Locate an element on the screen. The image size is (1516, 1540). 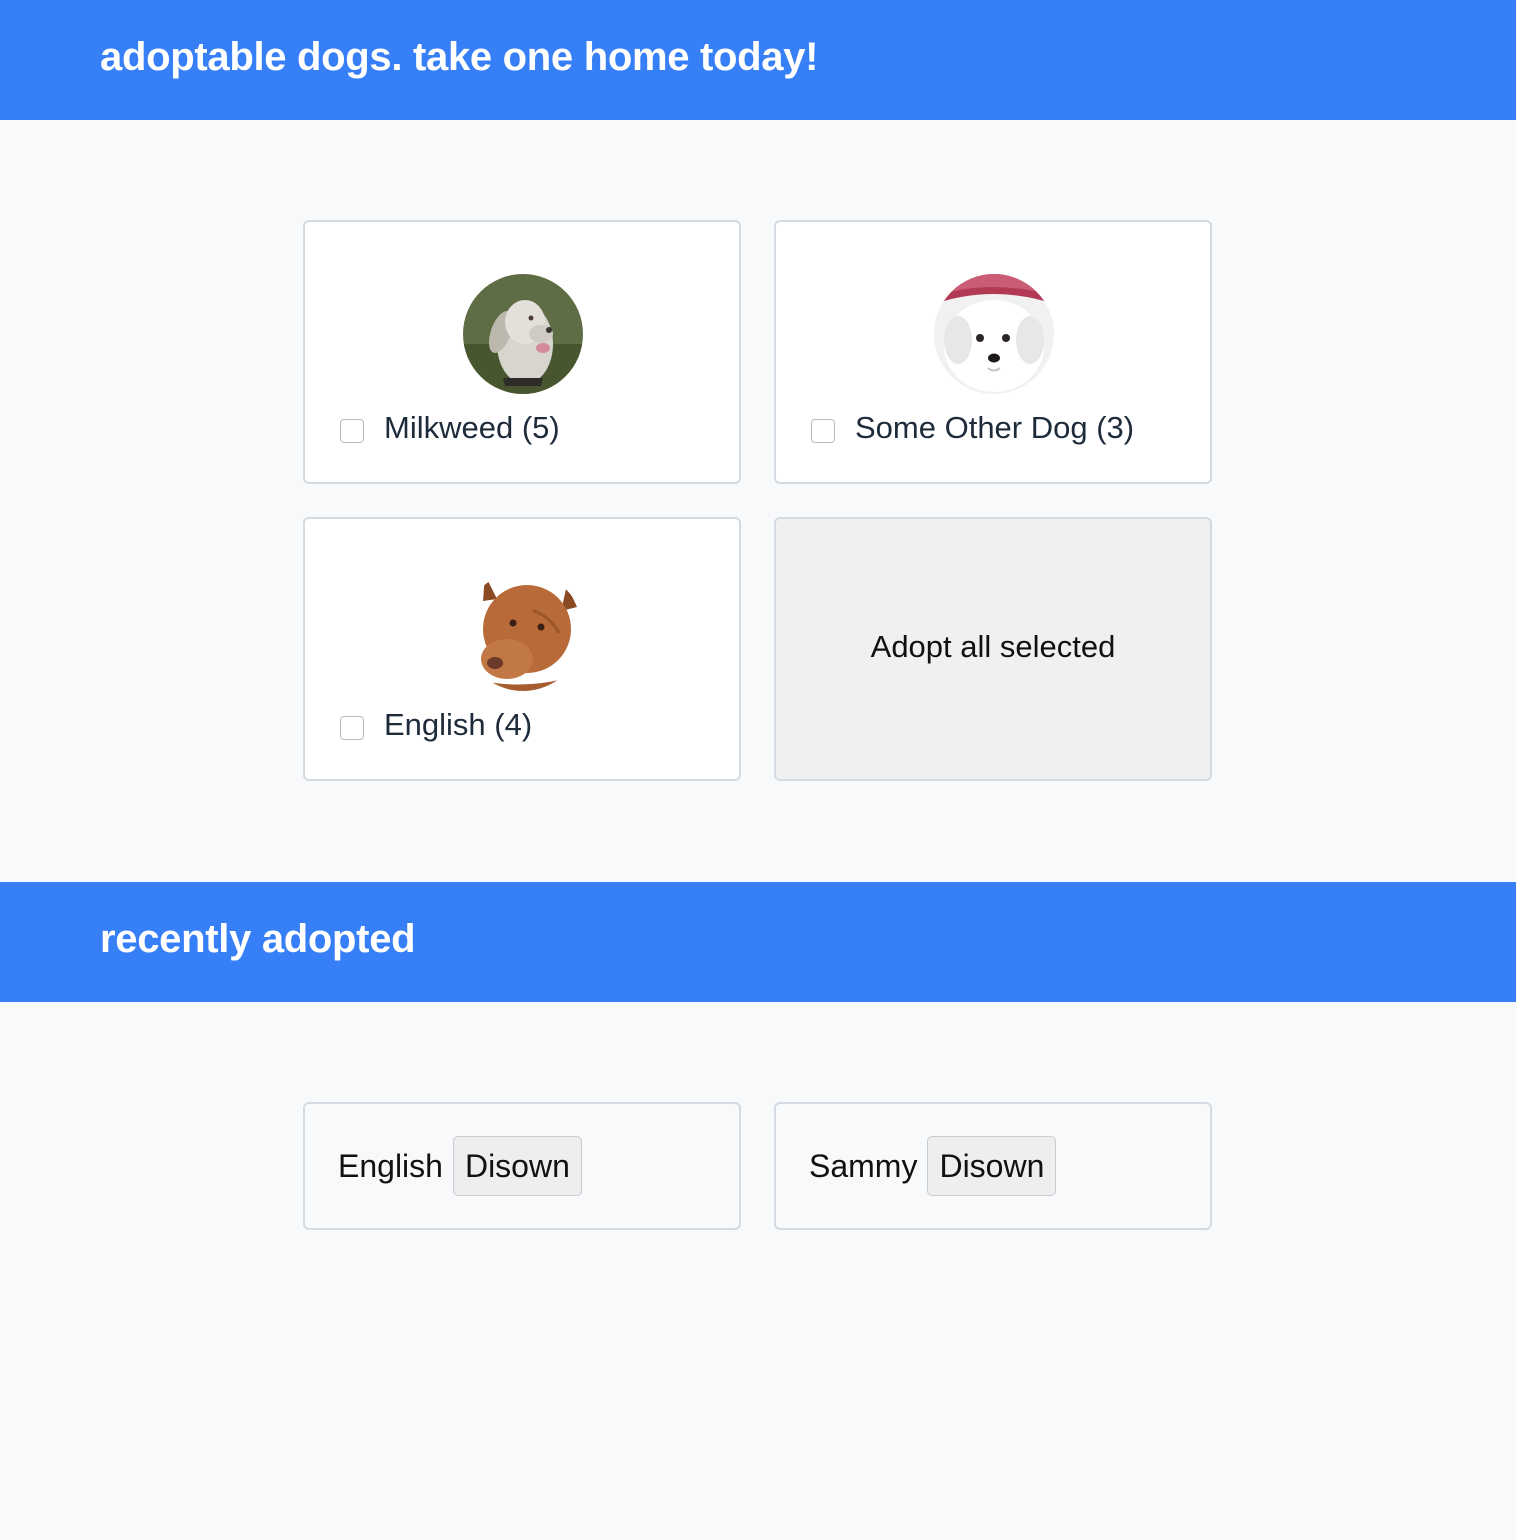
dog-avatar-milkweed is located at coordinates (523, 334).